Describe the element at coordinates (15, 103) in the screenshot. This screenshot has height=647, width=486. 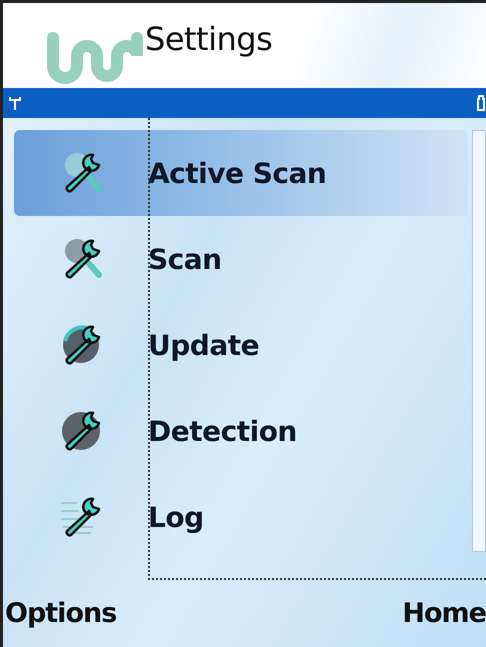
I see `signal-icon` at that location.